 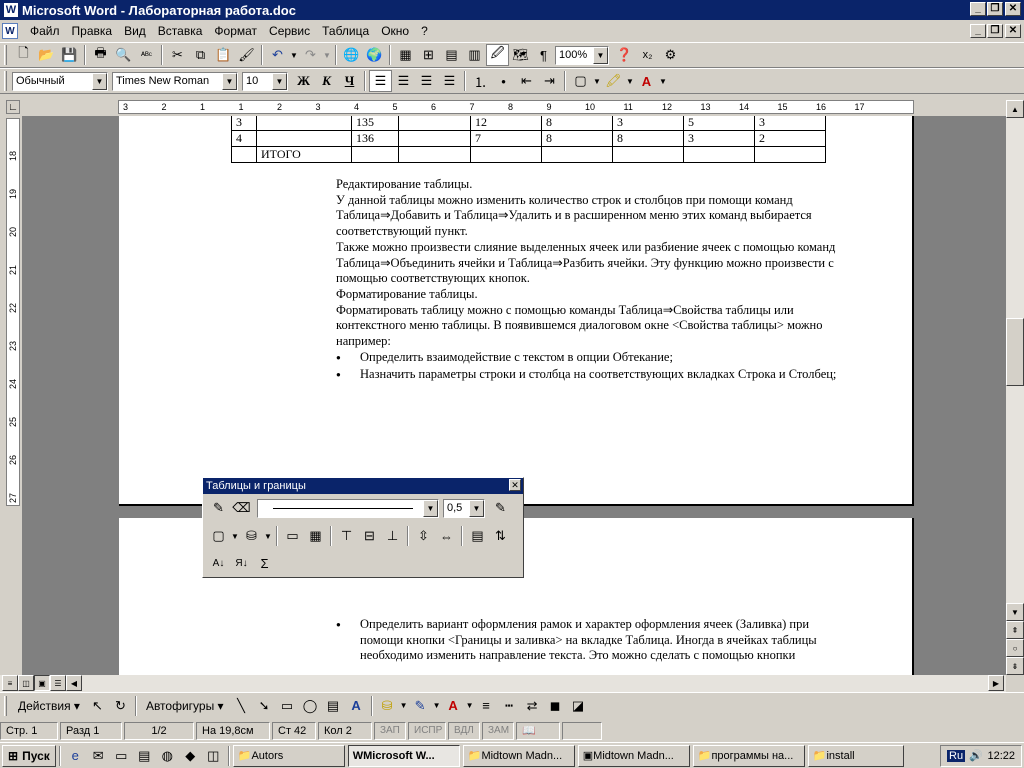 What do you see at coordinates (97, 706) in the screenshot?
I see `select-objects-icon: ↖` at bounding box center [97, 706].